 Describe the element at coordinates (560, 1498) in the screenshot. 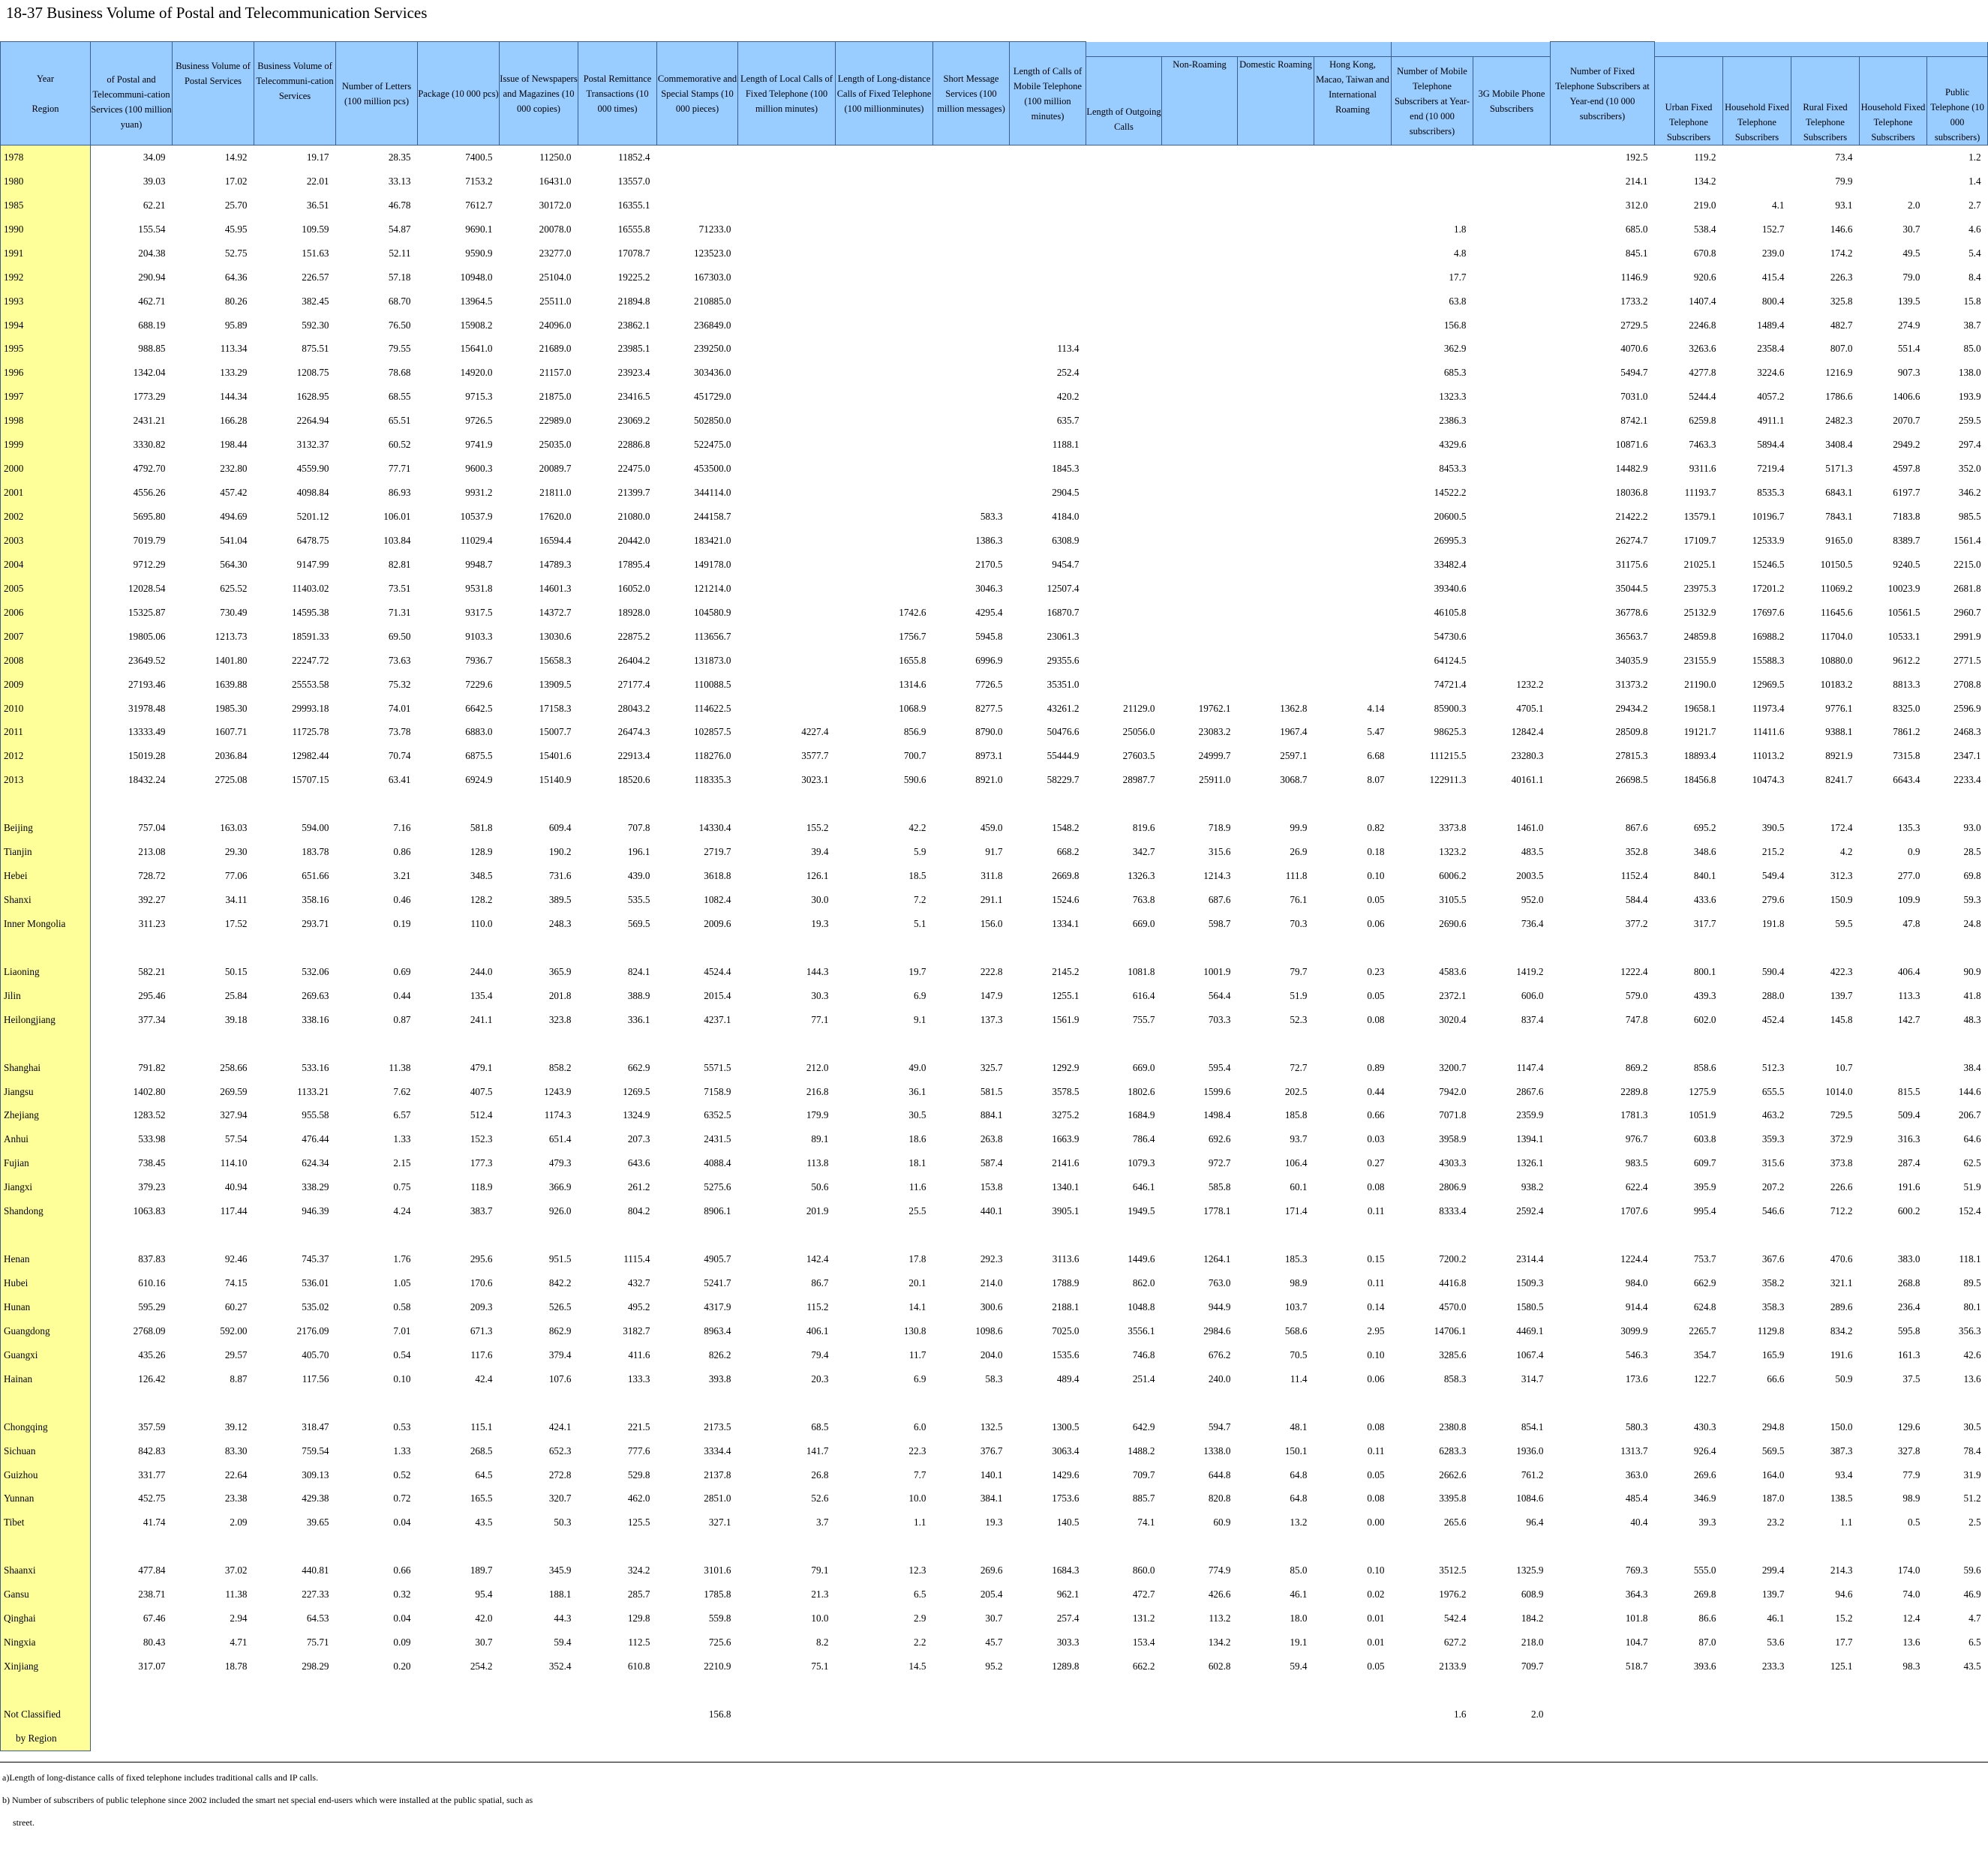

I see `table-cell: 320.7` at that location.